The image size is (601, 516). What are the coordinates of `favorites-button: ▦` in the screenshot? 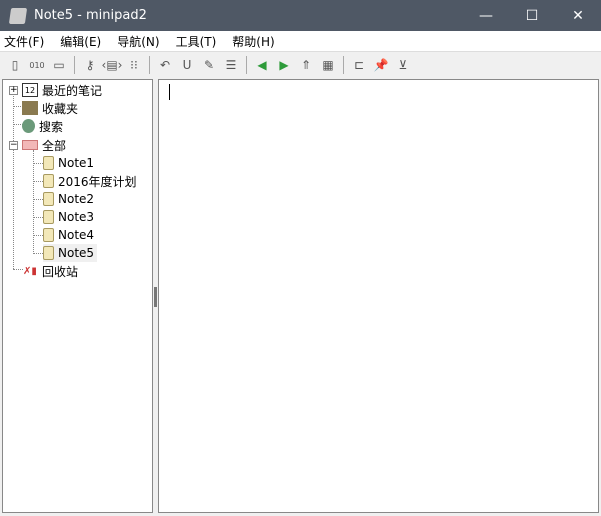 It's located at (328, 65).